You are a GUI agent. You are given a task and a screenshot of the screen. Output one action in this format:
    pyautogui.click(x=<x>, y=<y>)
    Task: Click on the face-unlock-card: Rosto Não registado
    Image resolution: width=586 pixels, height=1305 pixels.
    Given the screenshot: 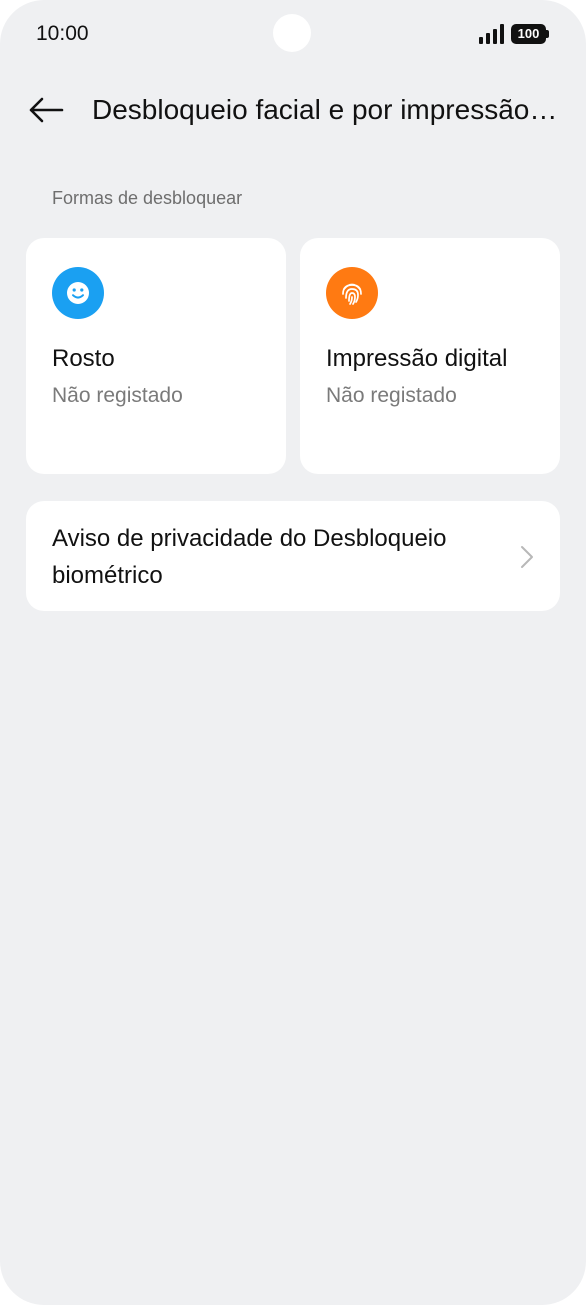 What is the action you would take?
    pyautogui.click(x=156, y=356)
    